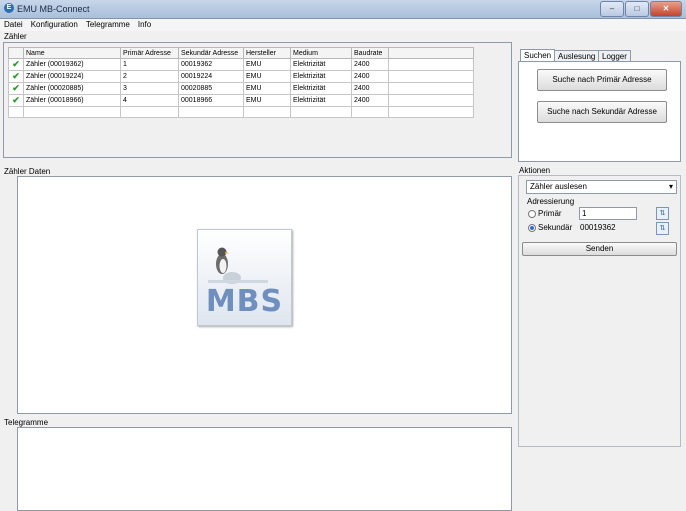  Describe the element at coordinates (558, 186) in the screenshot. I see `action-select-value: Zähler auslesen` at that location.